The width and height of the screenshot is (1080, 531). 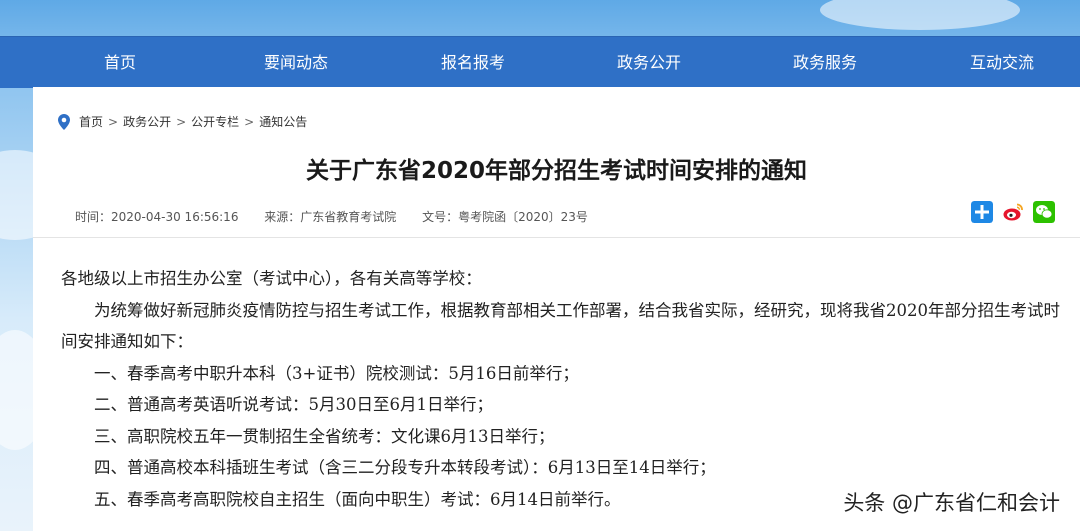 I want to click on article-source: 来源：广东省教育考试院, so click(x=330, y=217).